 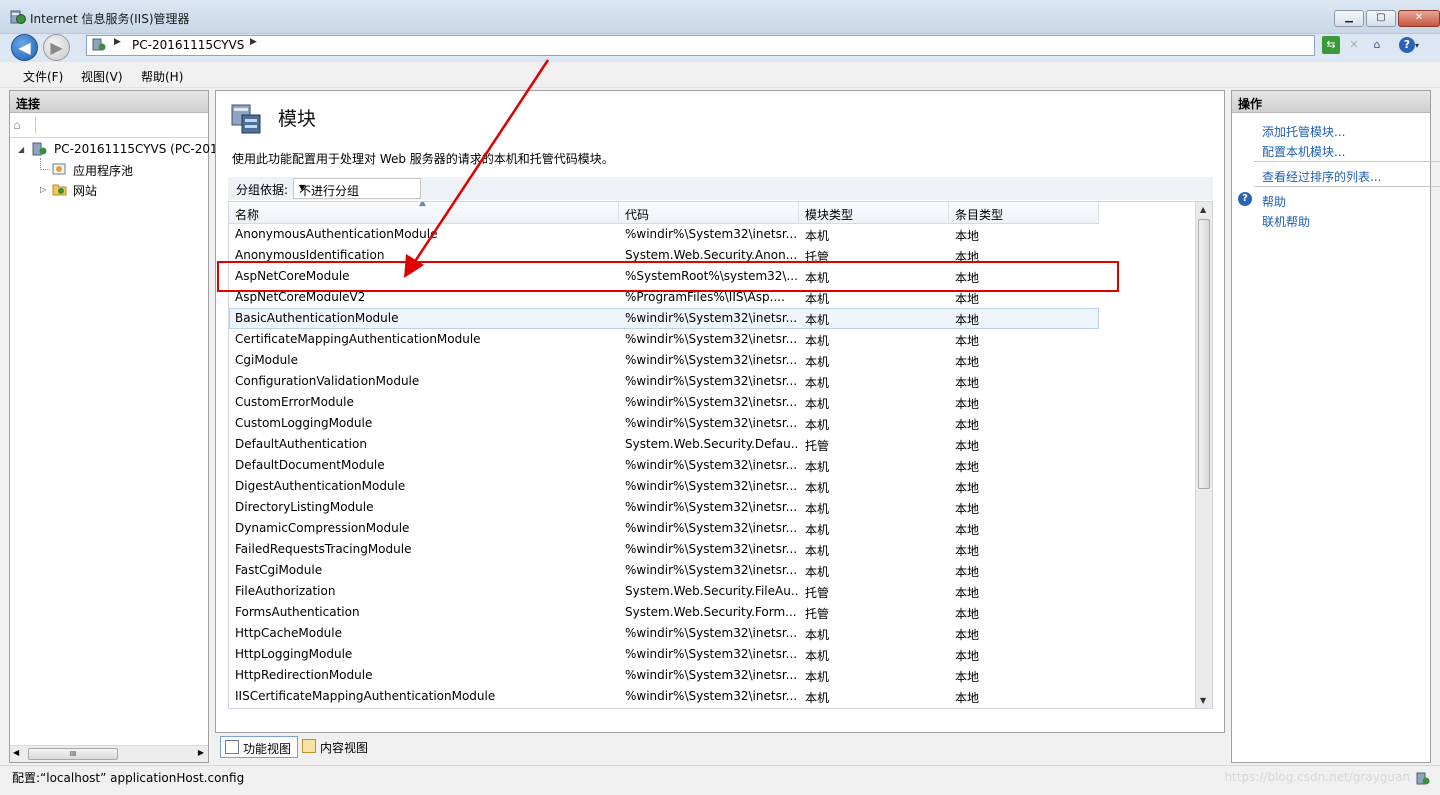 What do you see at coordinates (43, 76) in the screenshot?
I see `menu-file: 文件(F)` at bounding box center [43, 76].